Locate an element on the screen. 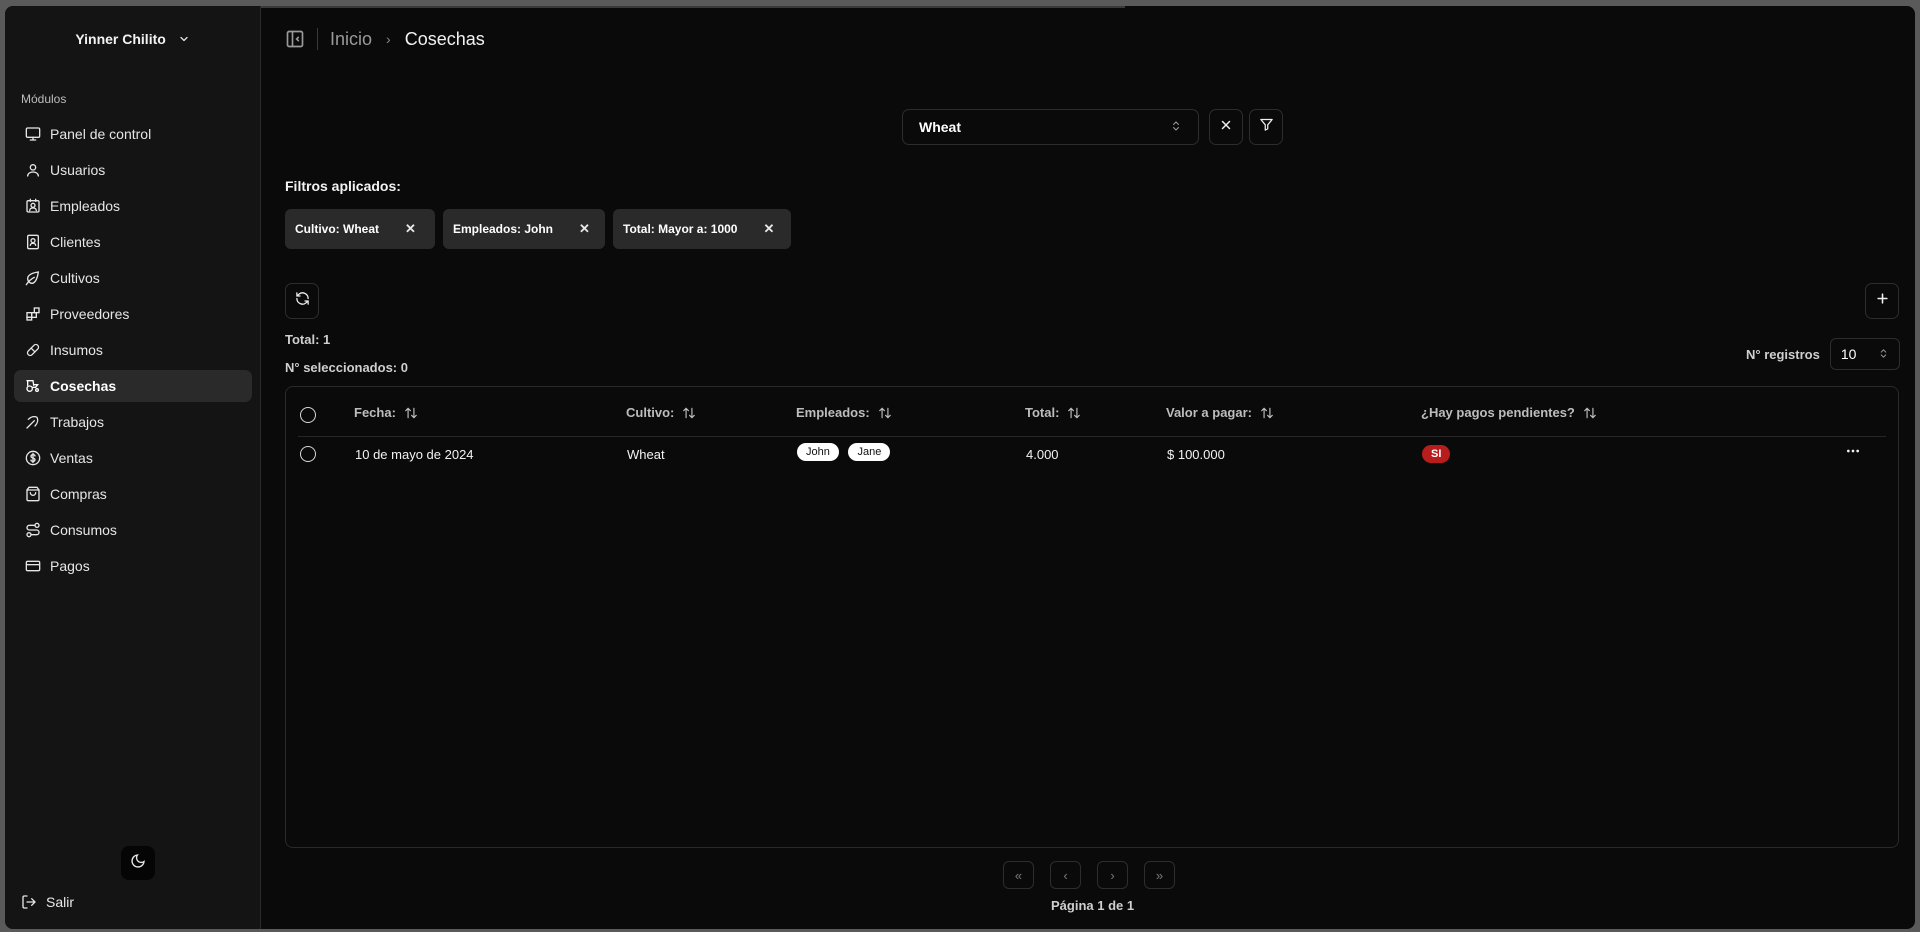 The height and width of the screenshot is (932, 1920). sidebar-item-ventas: Ventas is located at coordinates (133, 458).